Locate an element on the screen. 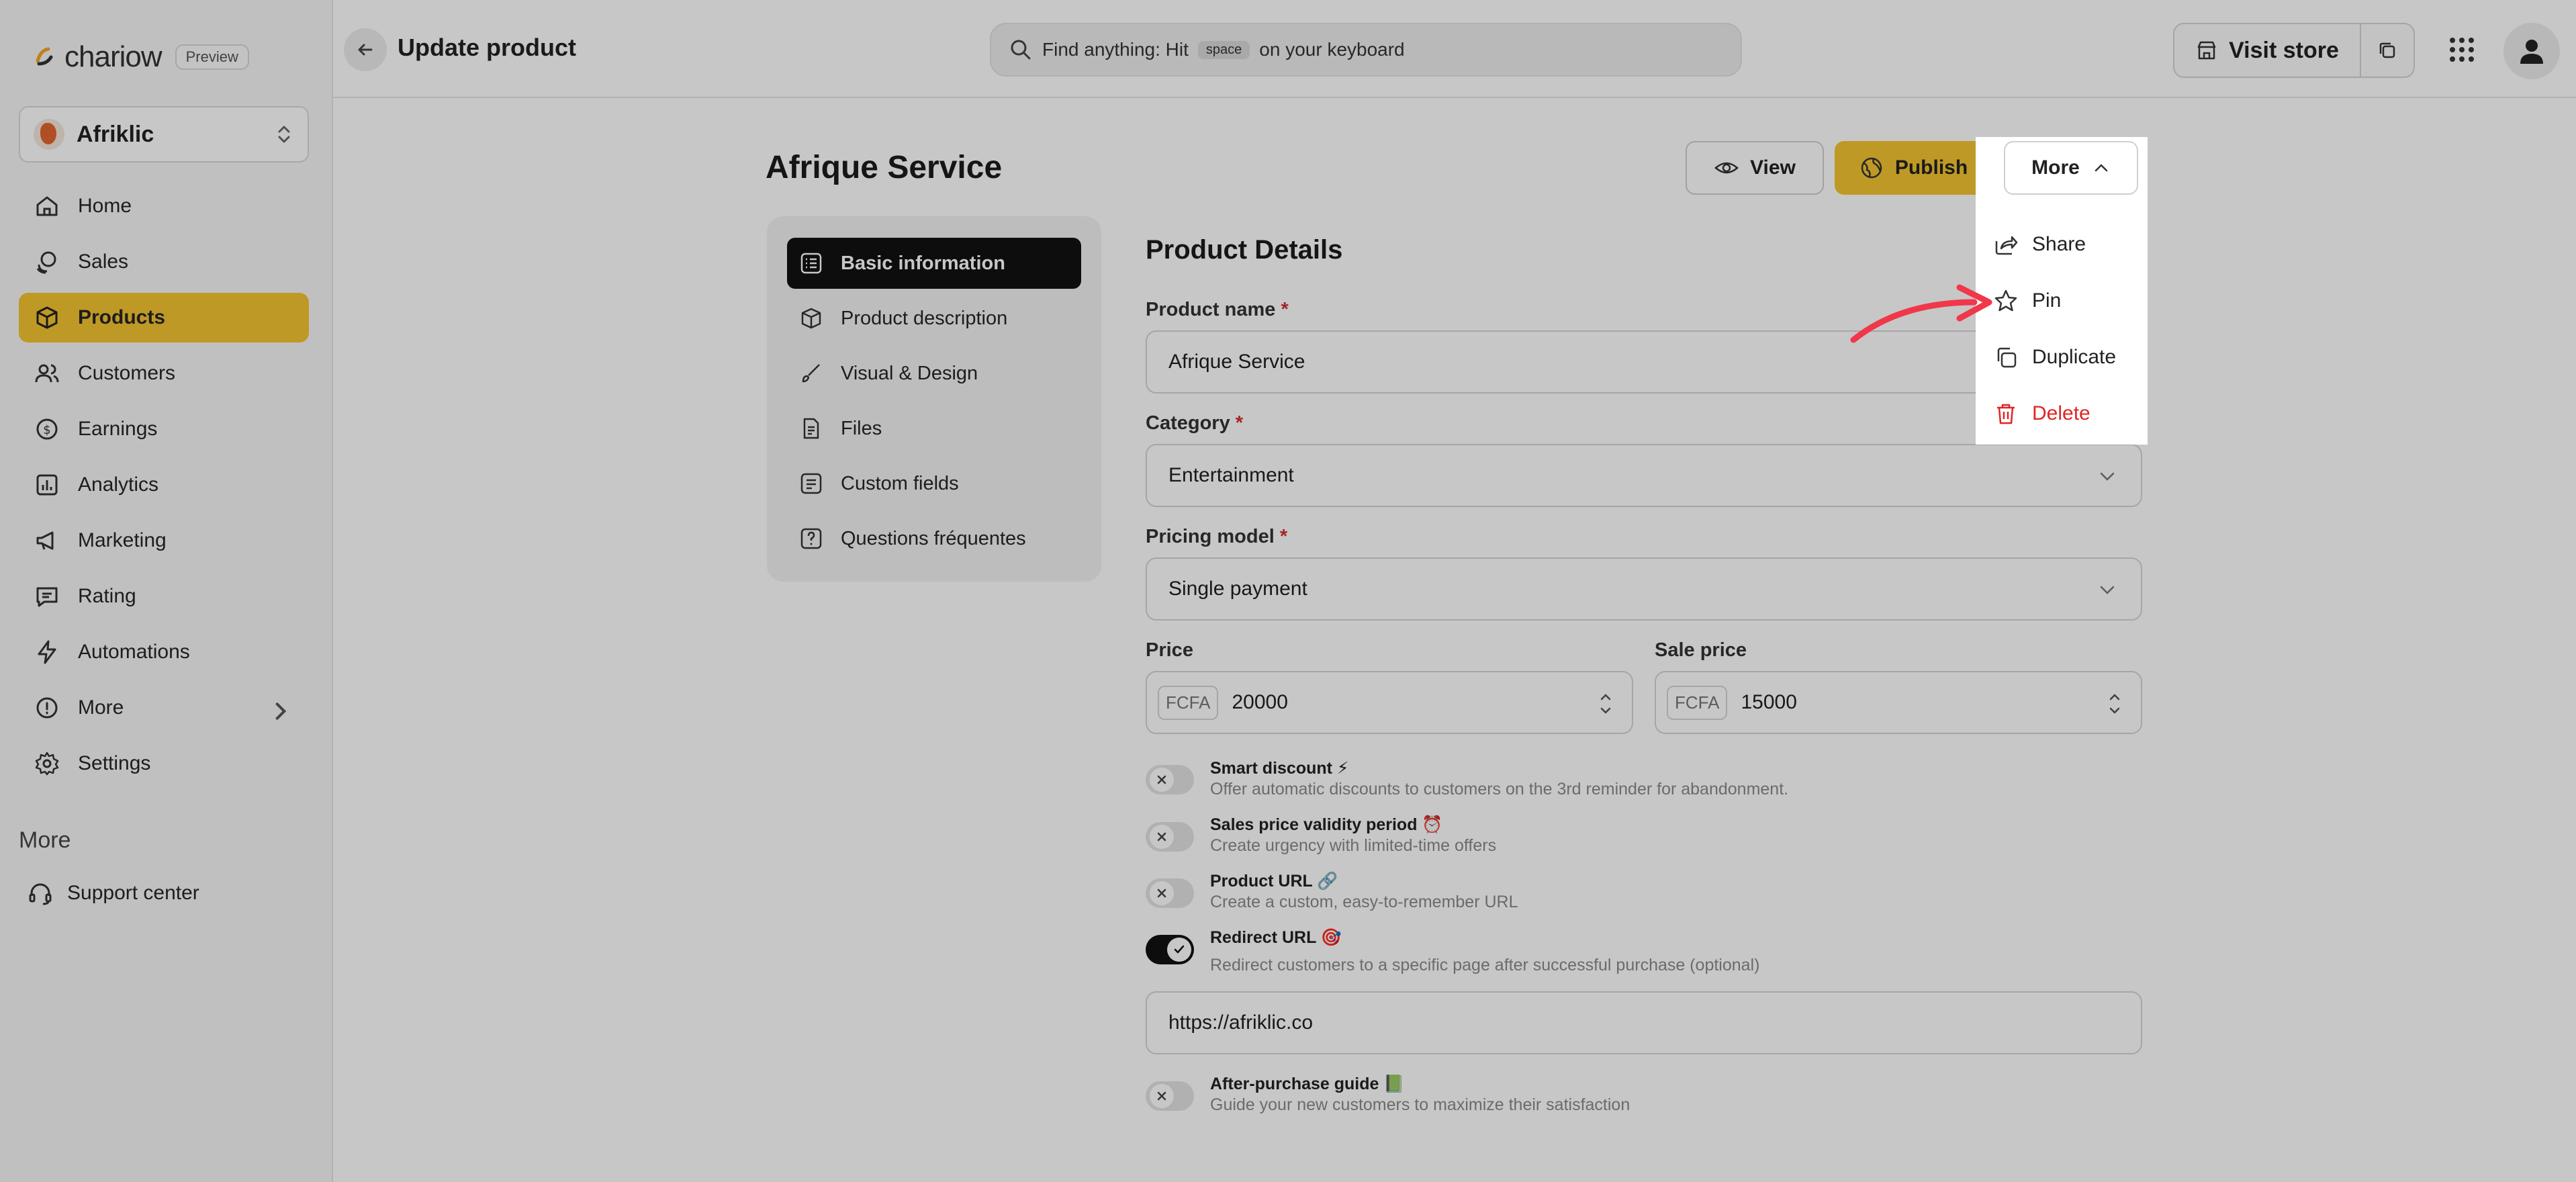  view-button: View is located at coordinates (1755, 168).